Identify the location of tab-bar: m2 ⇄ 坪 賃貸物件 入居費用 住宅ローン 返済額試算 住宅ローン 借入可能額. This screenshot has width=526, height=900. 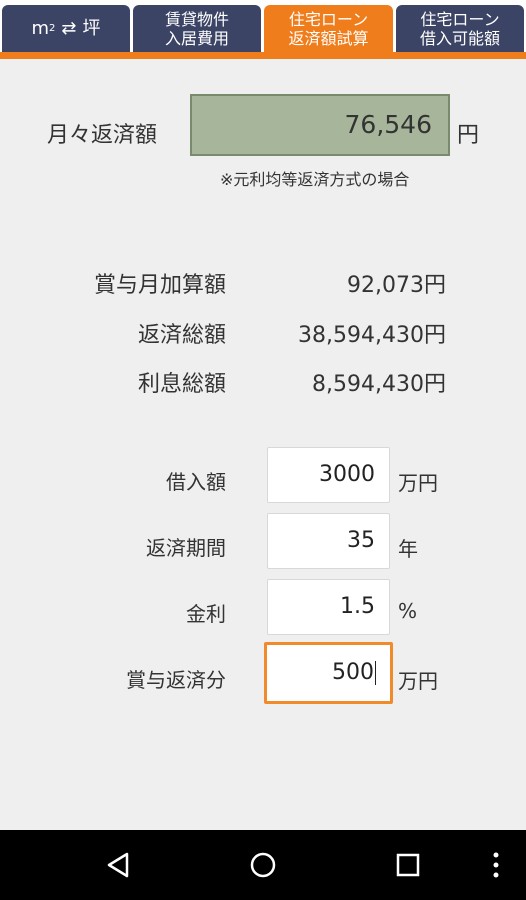
(263, 29).